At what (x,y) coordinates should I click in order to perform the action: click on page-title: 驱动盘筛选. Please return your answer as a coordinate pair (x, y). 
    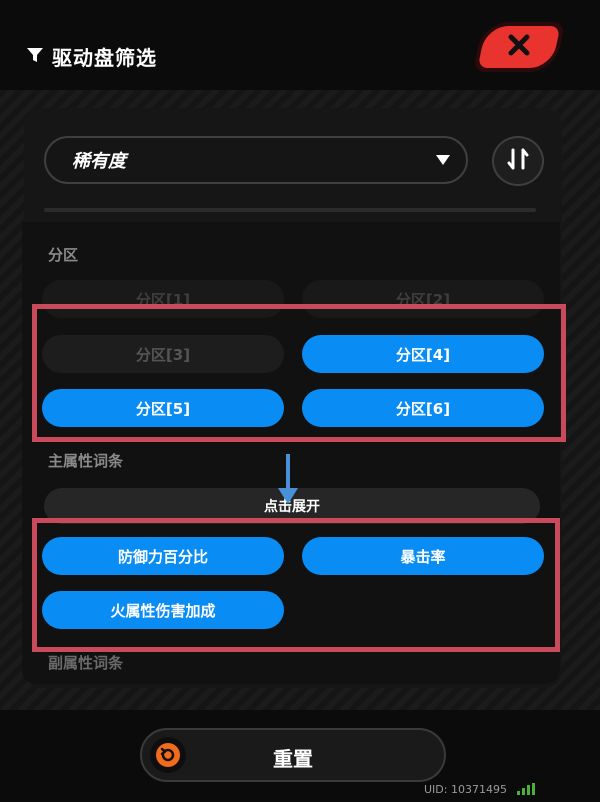
    Looking at the image, I should click on (104, 58).